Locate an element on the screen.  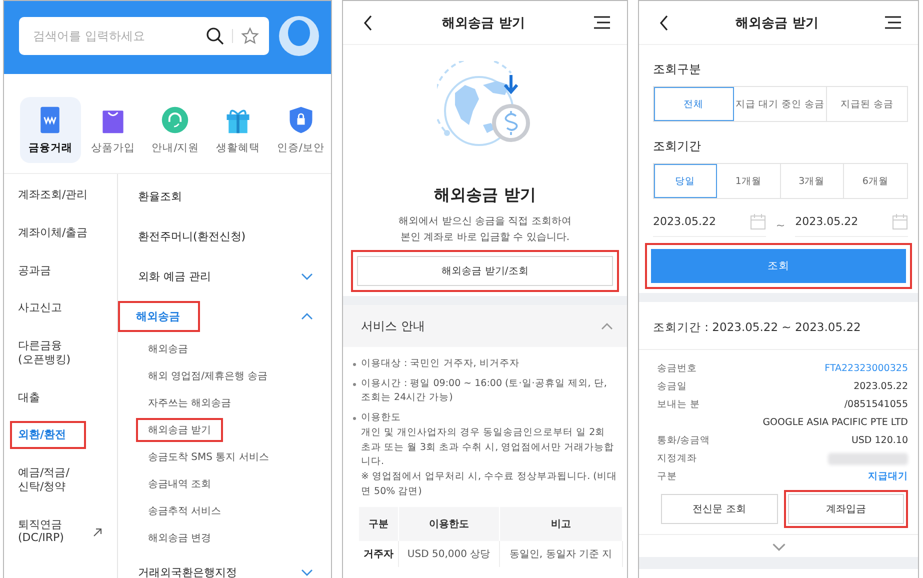
menu-item: 환전주머니(환전신청) is located at coordinates (192, 236).